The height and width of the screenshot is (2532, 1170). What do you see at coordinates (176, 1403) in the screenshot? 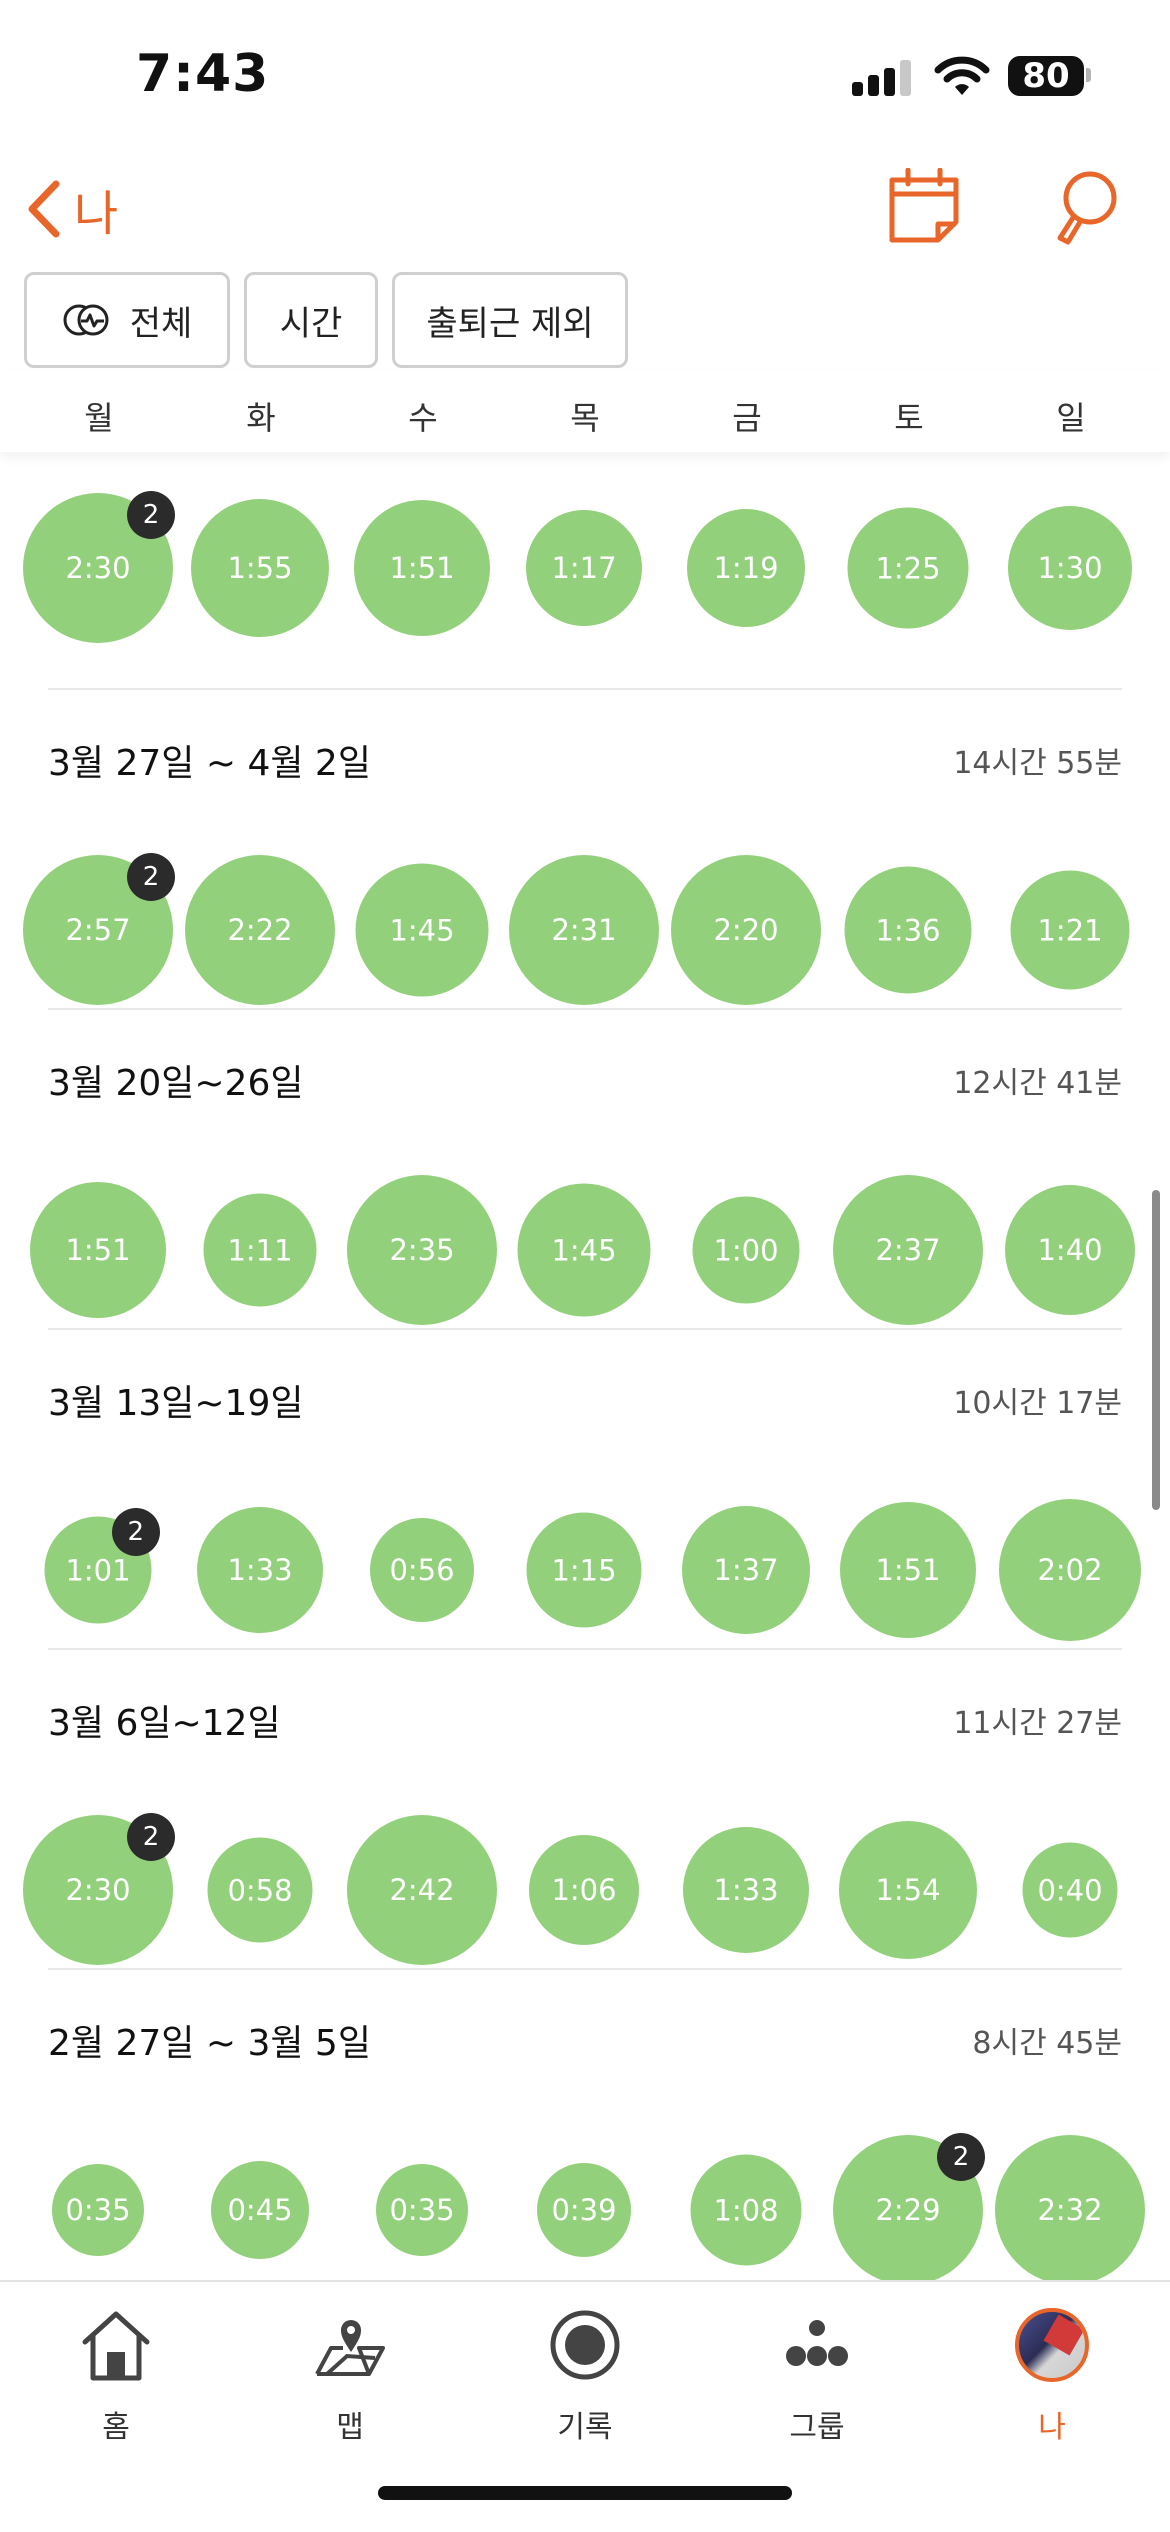
I see `week-title: 3월 13일~19일` at bounding box center [176, 1403].